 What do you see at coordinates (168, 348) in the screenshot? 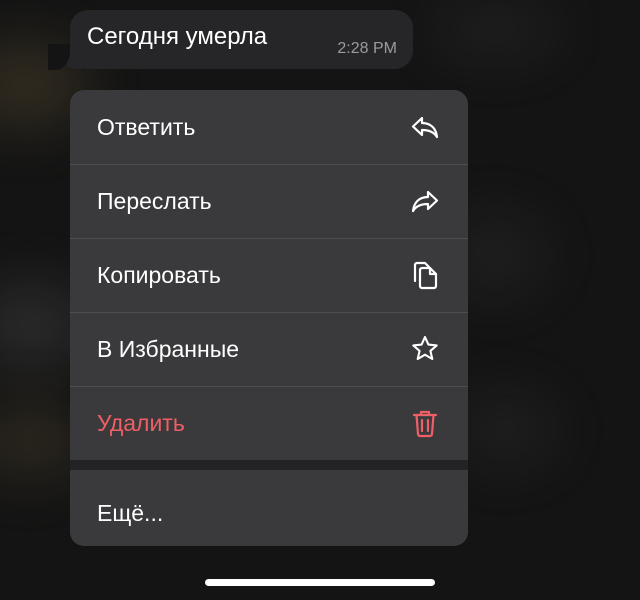
I see `menu-item-label: В Избранные` at bounding box center [168, 348].